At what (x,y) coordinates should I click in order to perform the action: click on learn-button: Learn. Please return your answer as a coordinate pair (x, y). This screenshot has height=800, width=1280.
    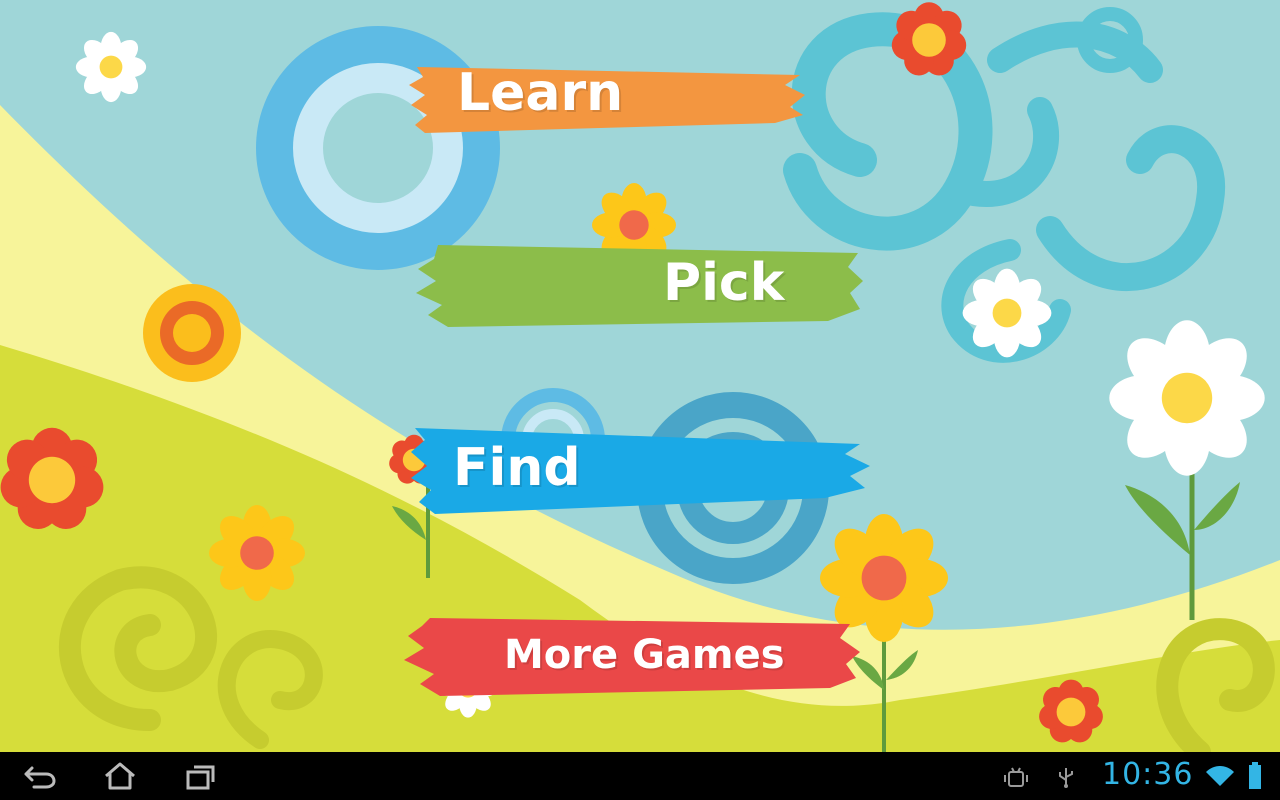
    Looking at the image, I should click on (607, 97).